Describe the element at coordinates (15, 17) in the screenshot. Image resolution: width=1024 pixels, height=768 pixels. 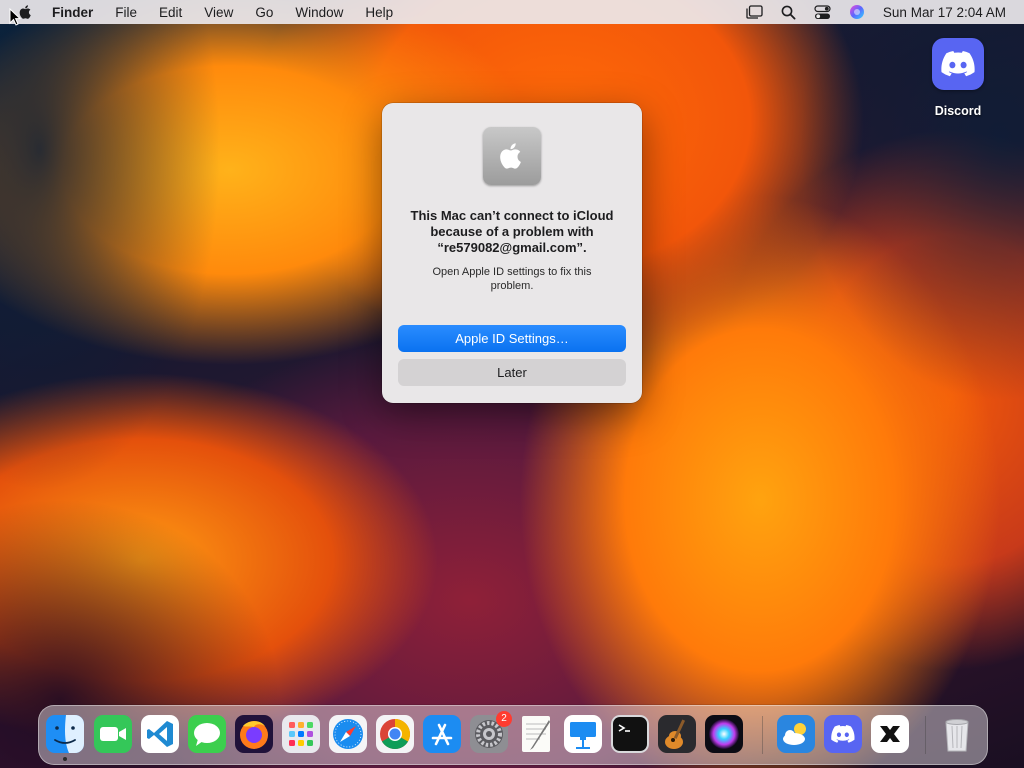
I see `mouse-cursor-icon` at that location.